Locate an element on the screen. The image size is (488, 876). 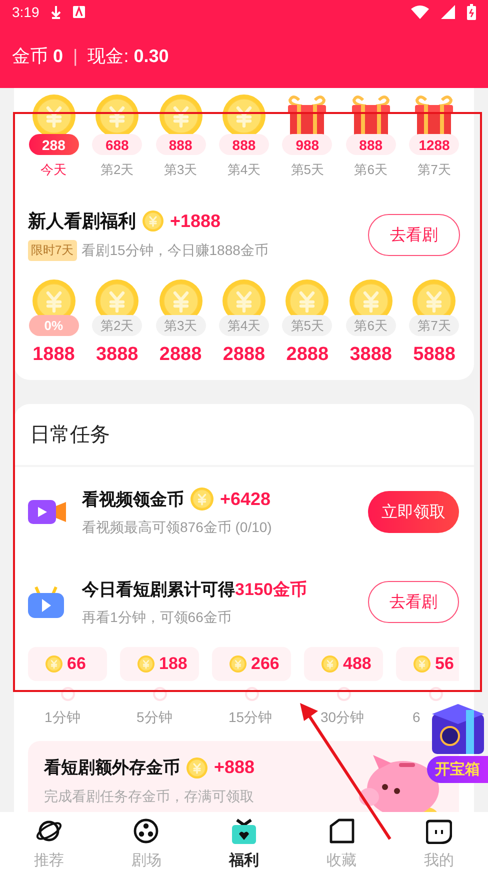
banner-title: 看短剧额外存金币 is located at coordinates (112, 768).